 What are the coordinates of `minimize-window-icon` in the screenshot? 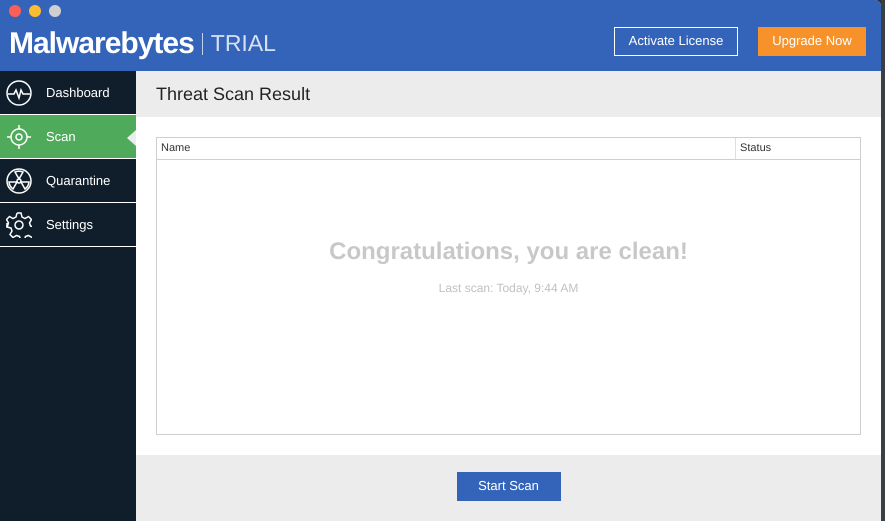 It's located at (35, 11).